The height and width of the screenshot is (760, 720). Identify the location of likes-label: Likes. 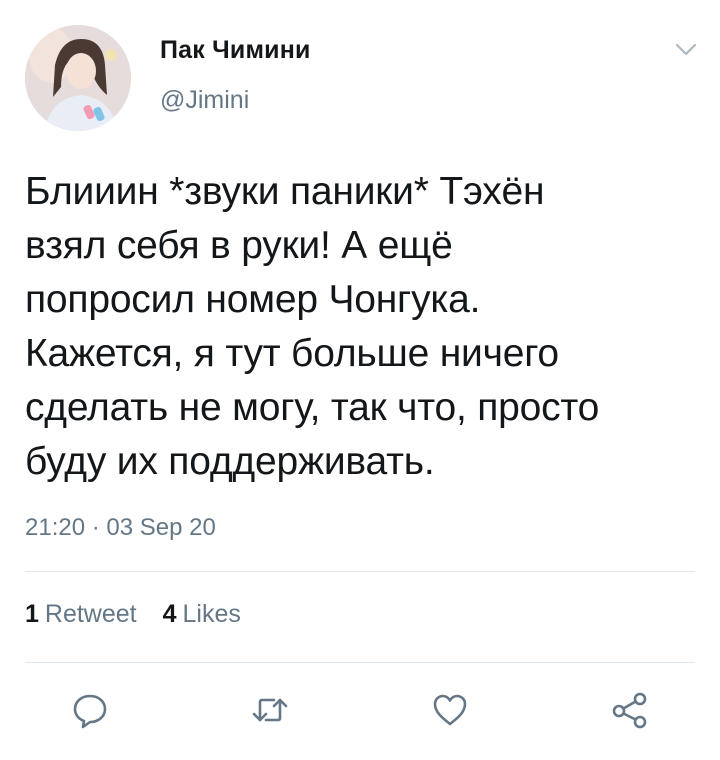
(211, 614).